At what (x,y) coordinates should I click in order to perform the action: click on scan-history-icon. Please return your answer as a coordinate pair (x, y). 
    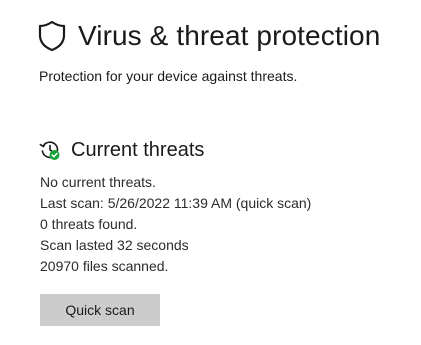
    Looking at the image, I should click on (49, 150).